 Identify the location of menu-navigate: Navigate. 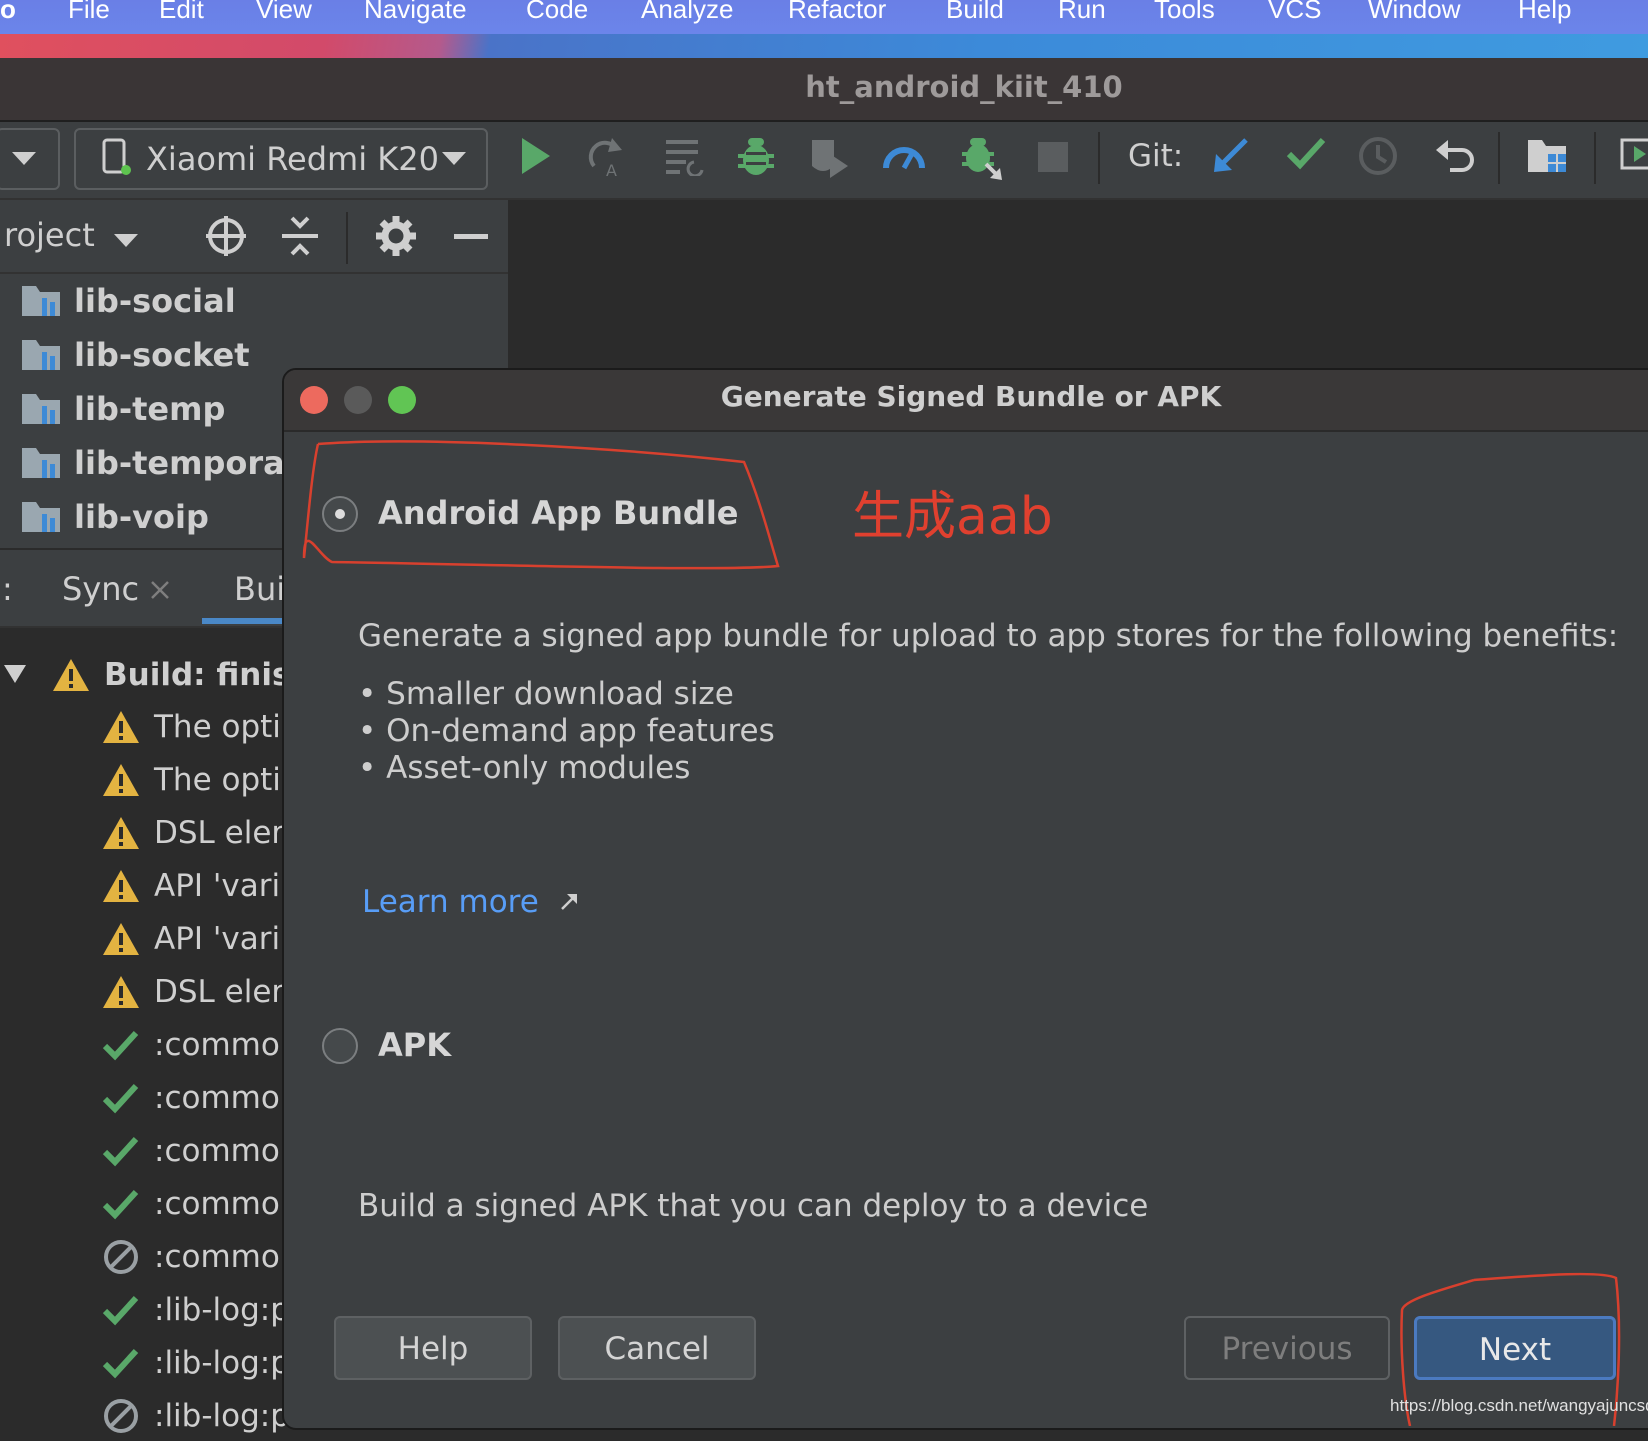
(415, 12).